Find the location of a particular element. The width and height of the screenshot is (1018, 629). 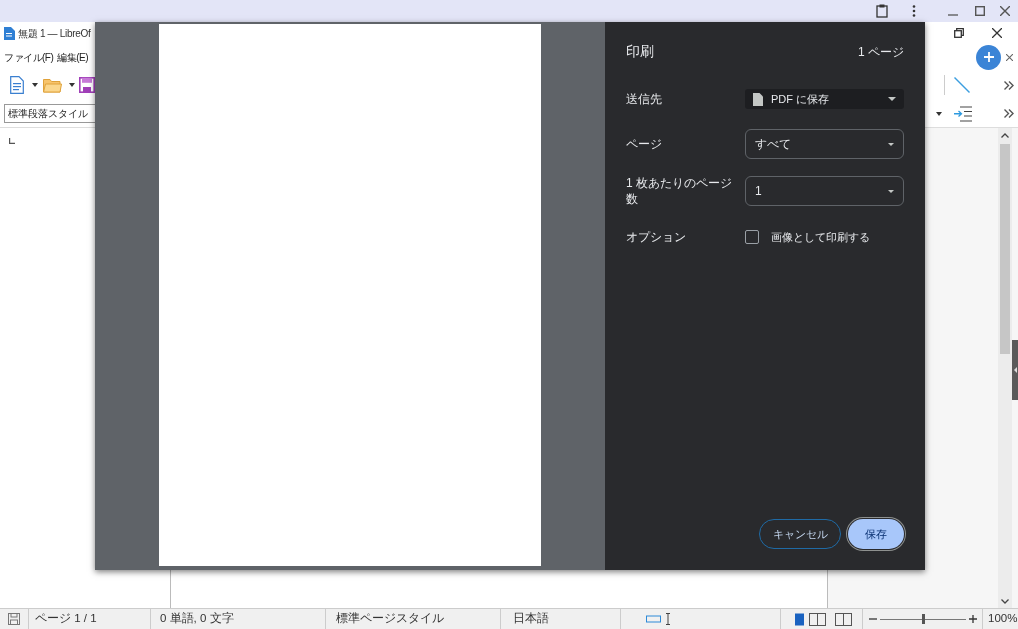

select-field: すべて is located at coordinates (824, 144).